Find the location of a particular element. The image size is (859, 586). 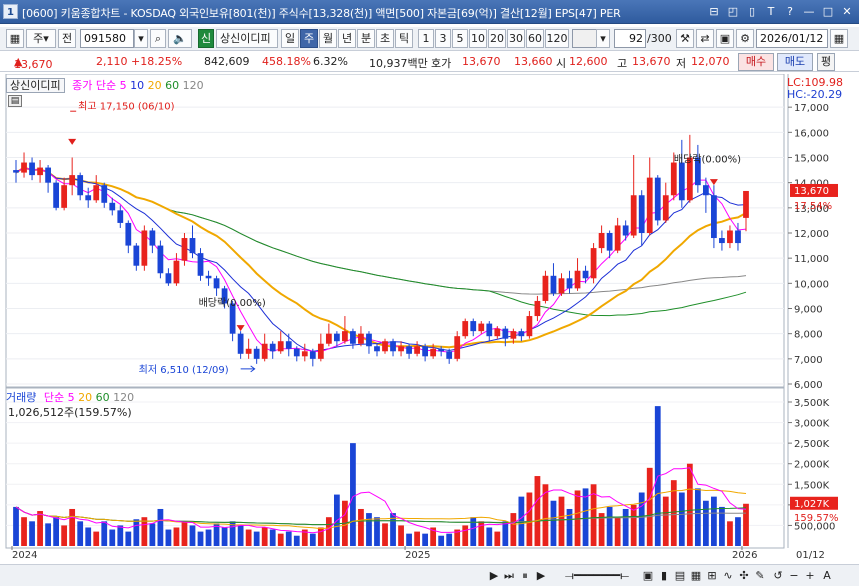

evaluation-button: 평 is located at coordinates (826, 62).